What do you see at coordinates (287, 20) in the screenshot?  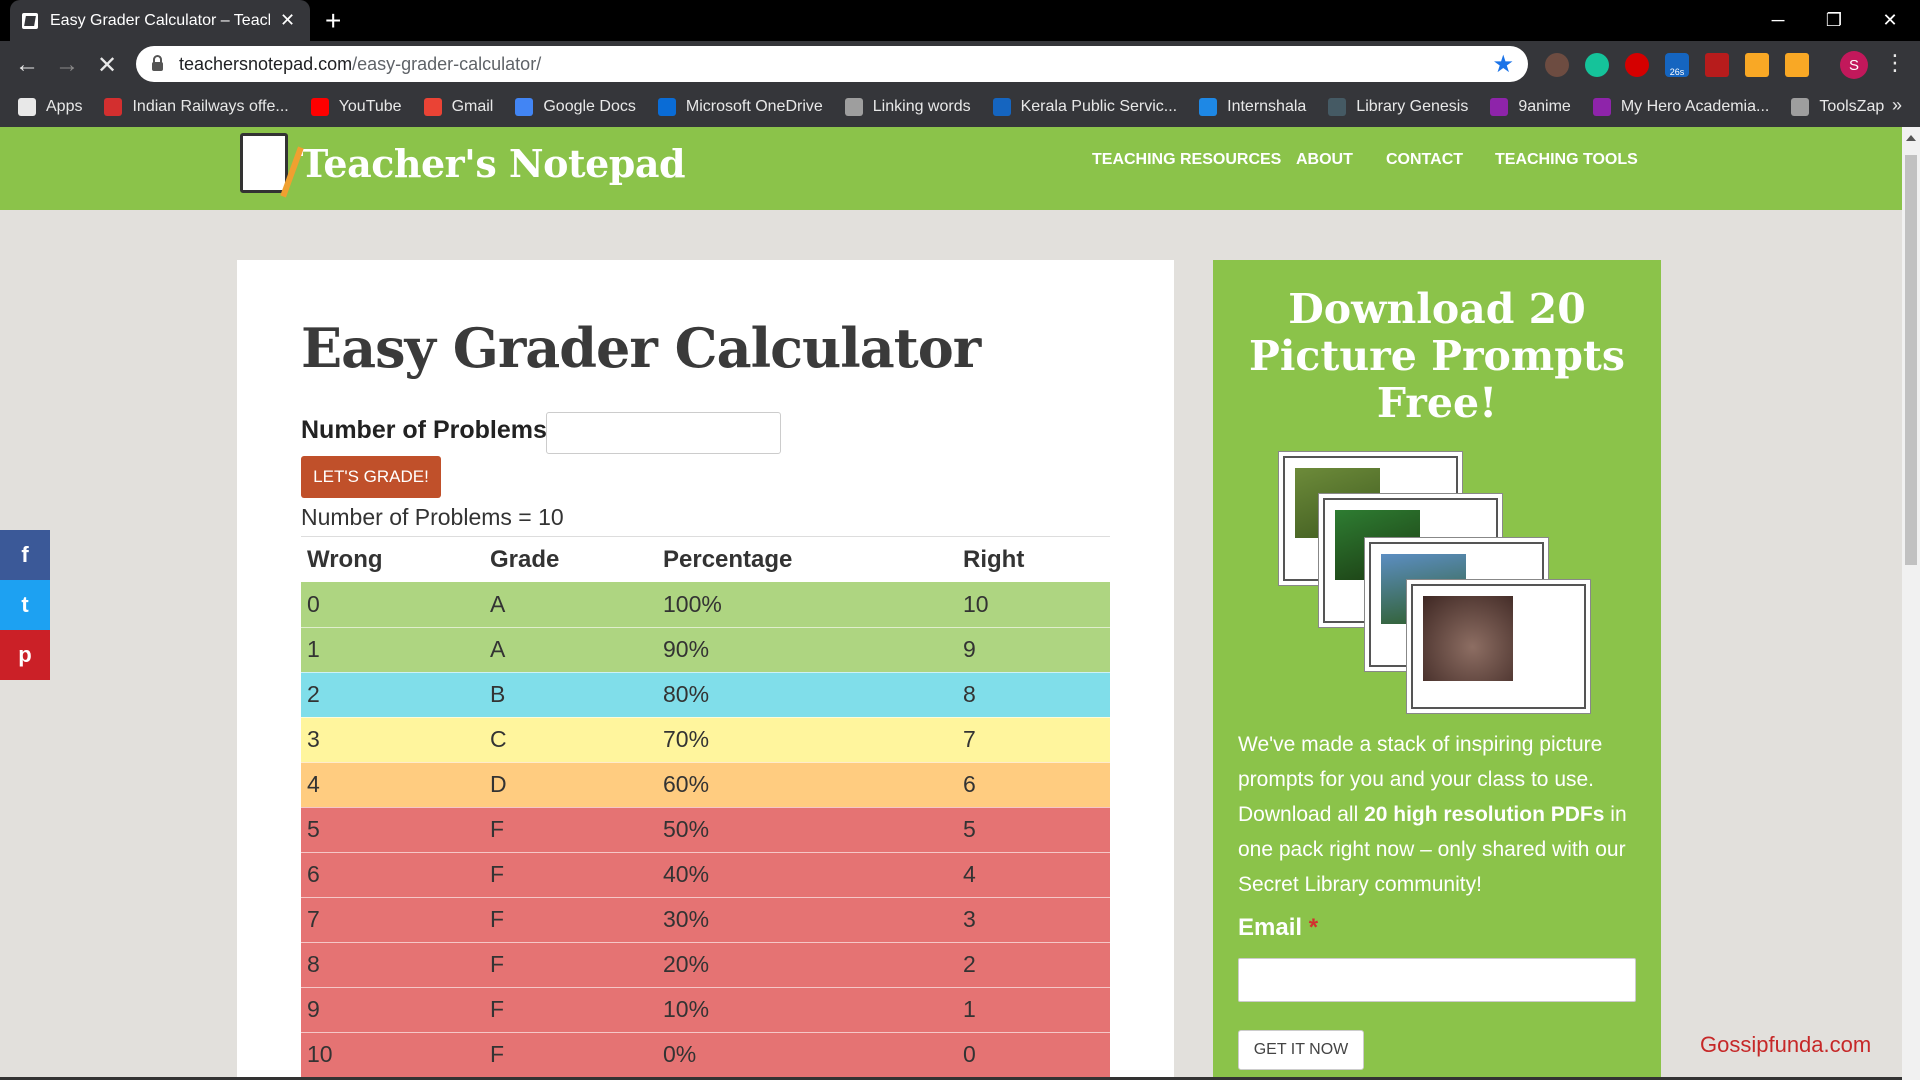 I see `close-tab-icon: ✕` at bounding box center [287, 20].